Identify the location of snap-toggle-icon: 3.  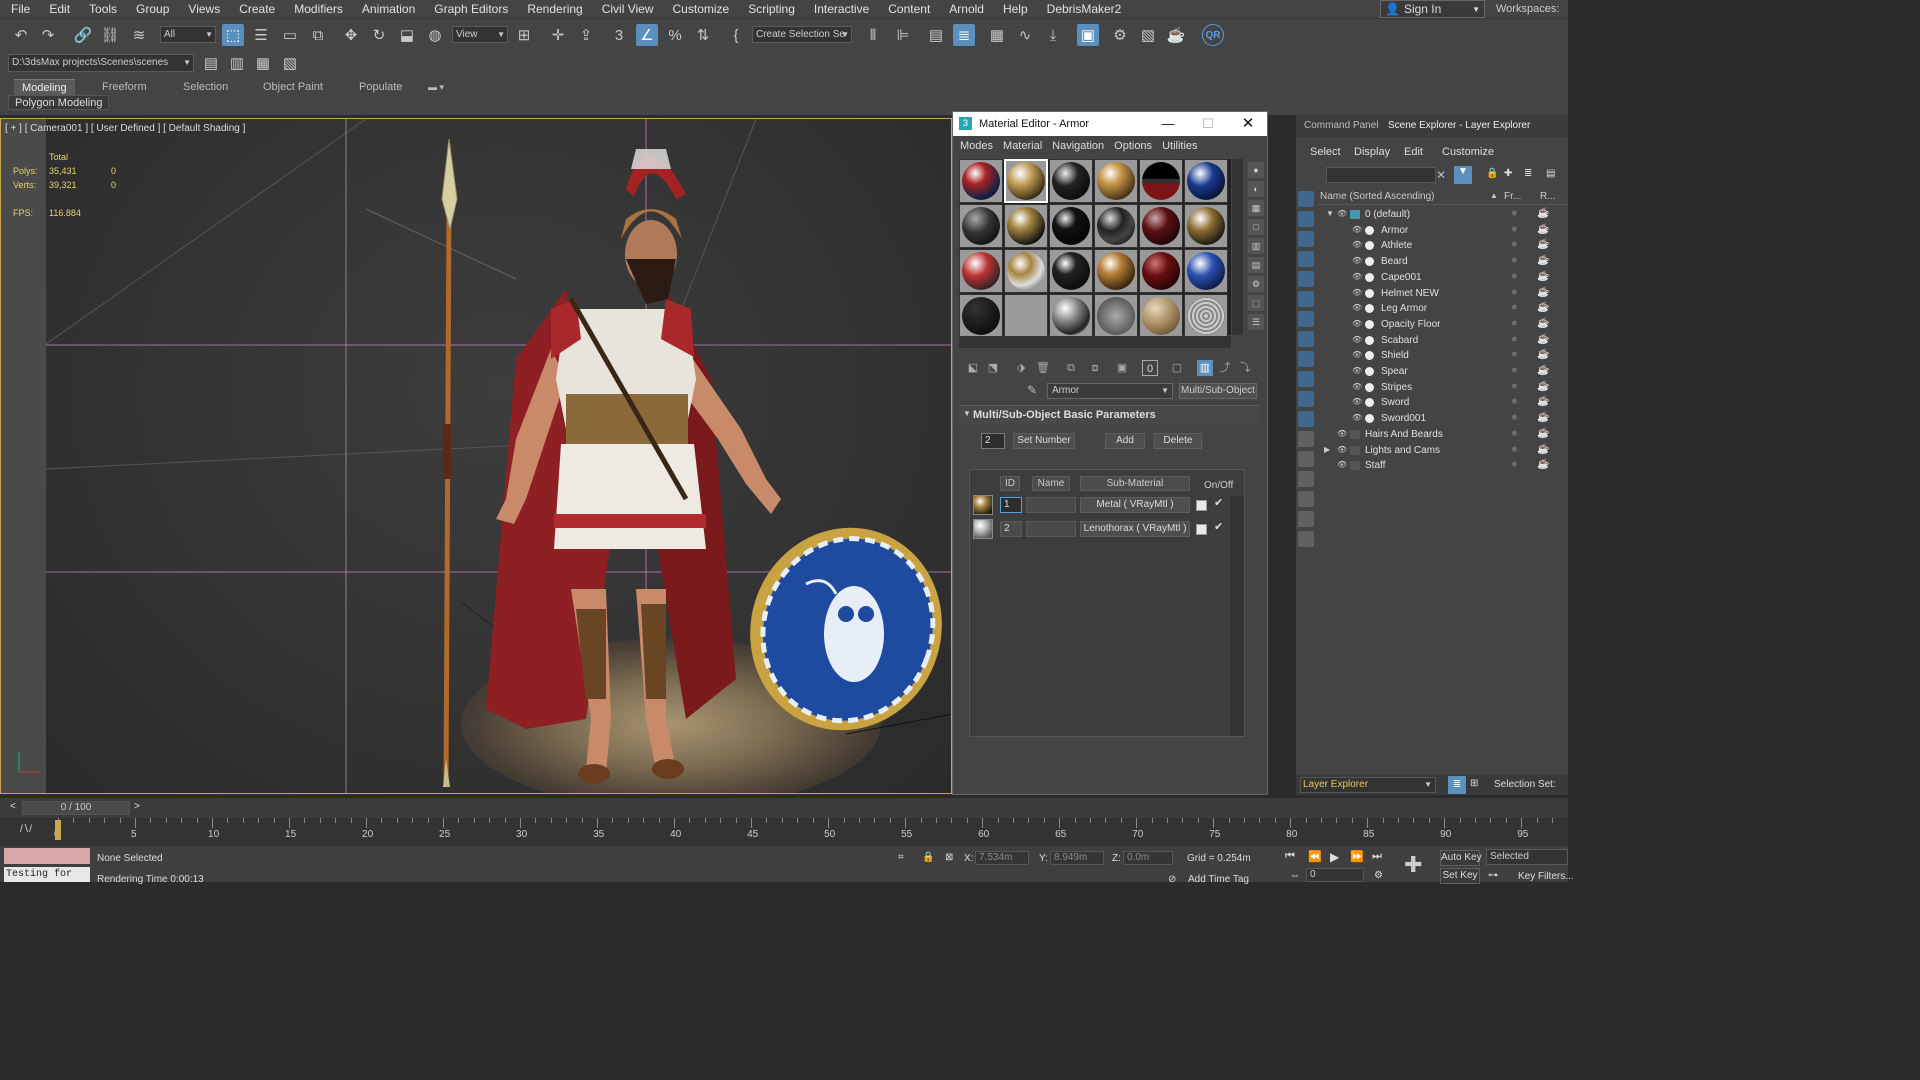
(619, 35).